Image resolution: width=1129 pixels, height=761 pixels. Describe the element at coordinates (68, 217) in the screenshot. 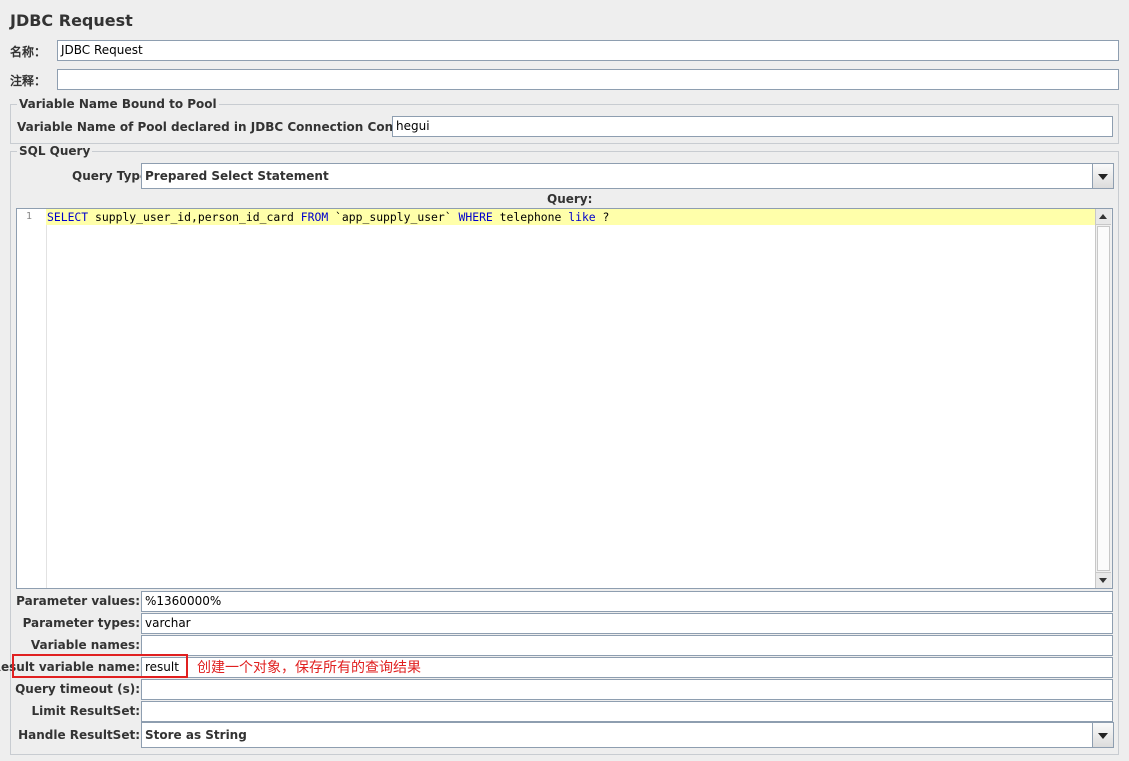

I see `sql-keyword: SELECT` at that location.